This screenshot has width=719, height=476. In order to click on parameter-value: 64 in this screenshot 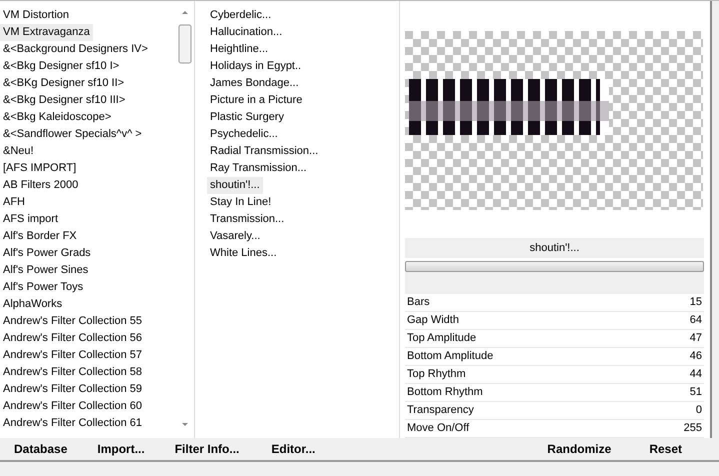, I will do `click(696, 320)`.